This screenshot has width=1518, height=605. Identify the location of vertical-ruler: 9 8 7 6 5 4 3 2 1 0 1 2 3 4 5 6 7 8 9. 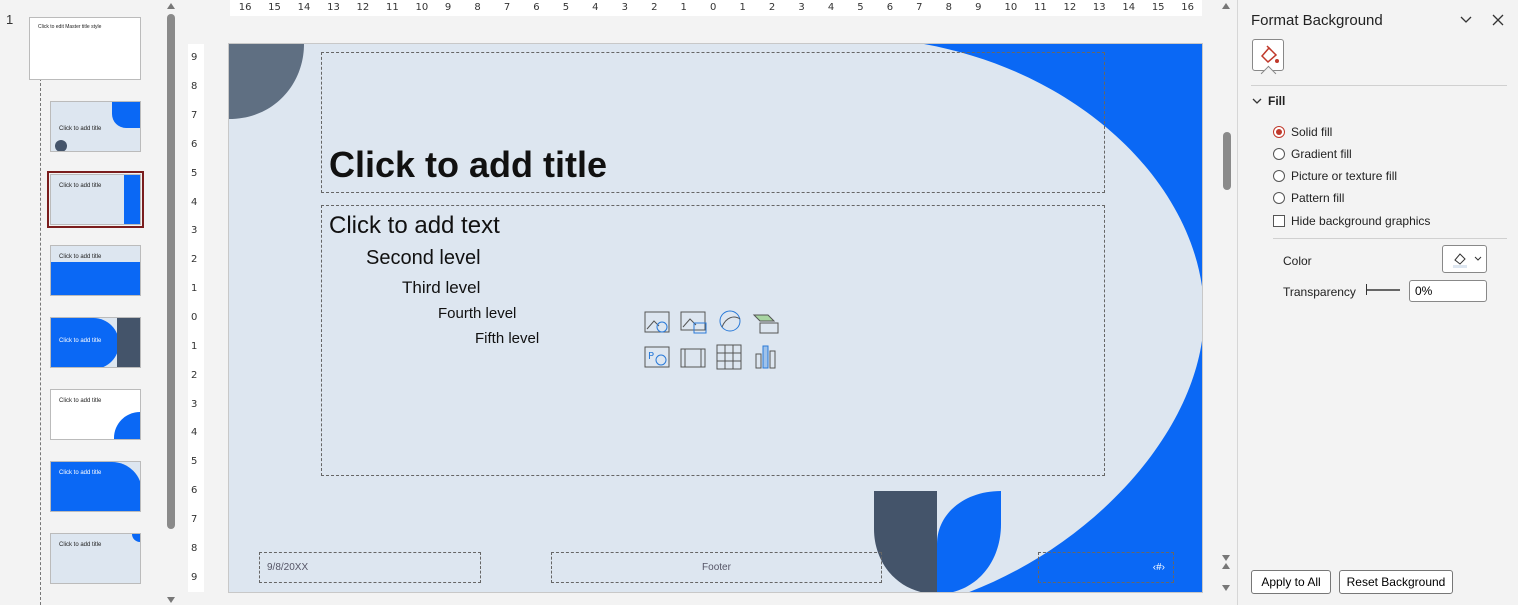
(196, 318).